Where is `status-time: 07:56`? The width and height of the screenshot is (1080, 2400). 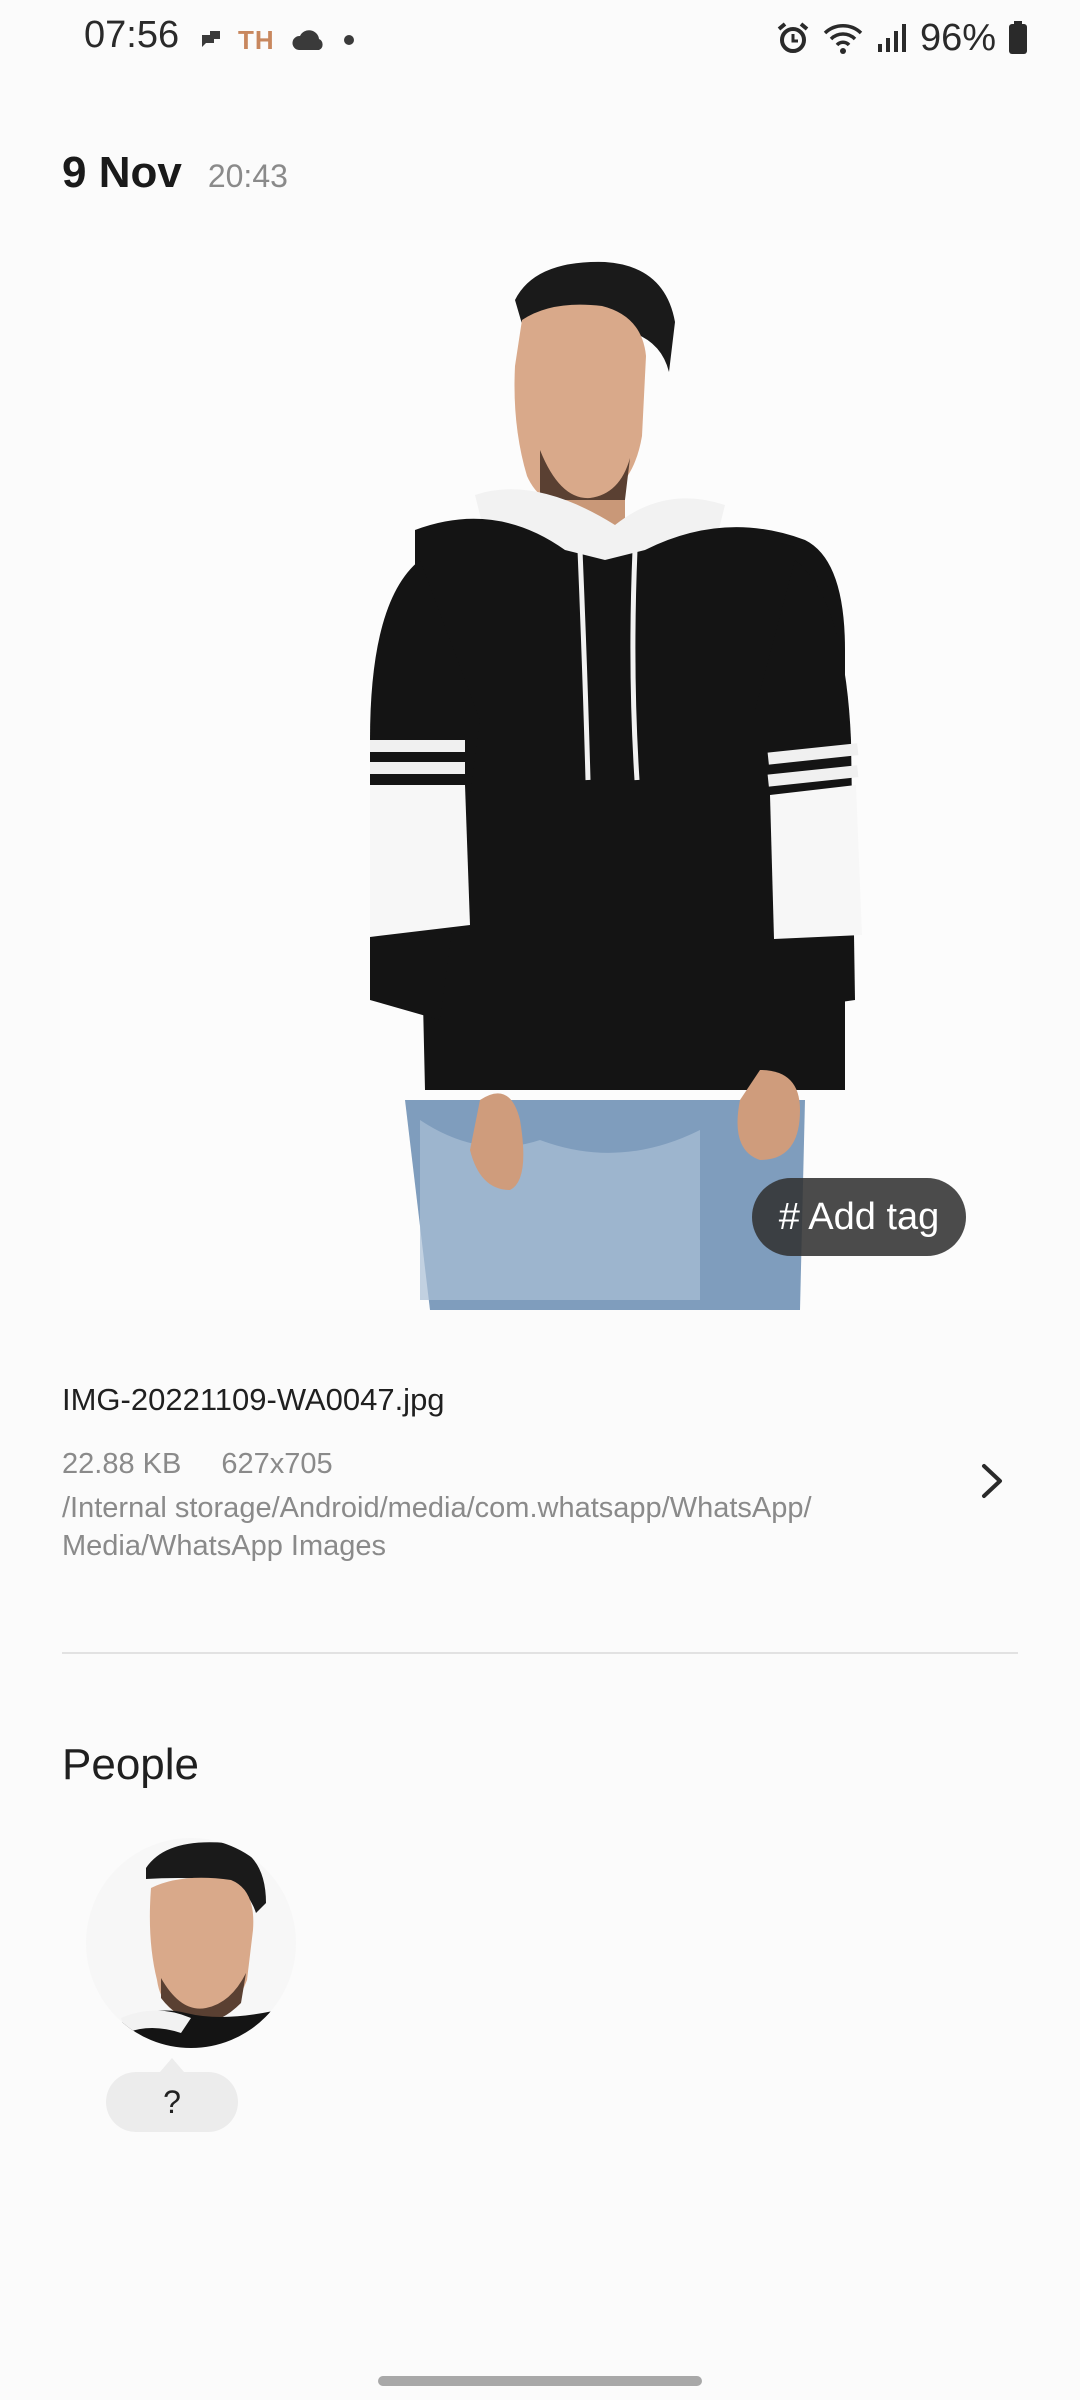
status-time: 07:56 is located at coordinates (132, 35).